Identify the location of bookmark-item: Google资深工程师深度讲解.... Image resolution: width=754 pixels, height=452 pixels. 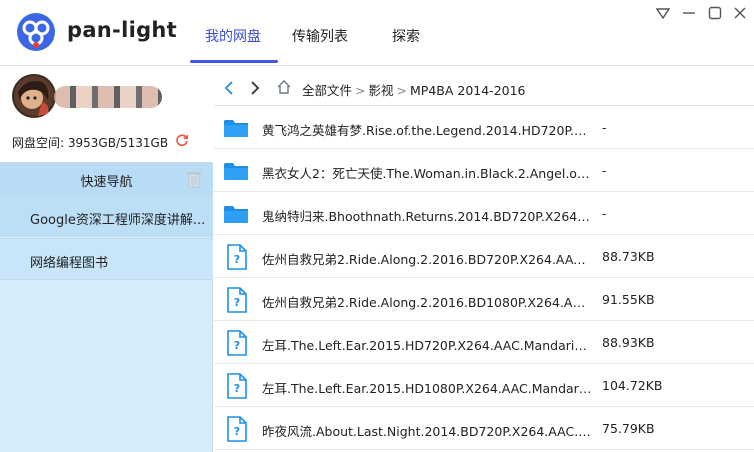
(106, 216).